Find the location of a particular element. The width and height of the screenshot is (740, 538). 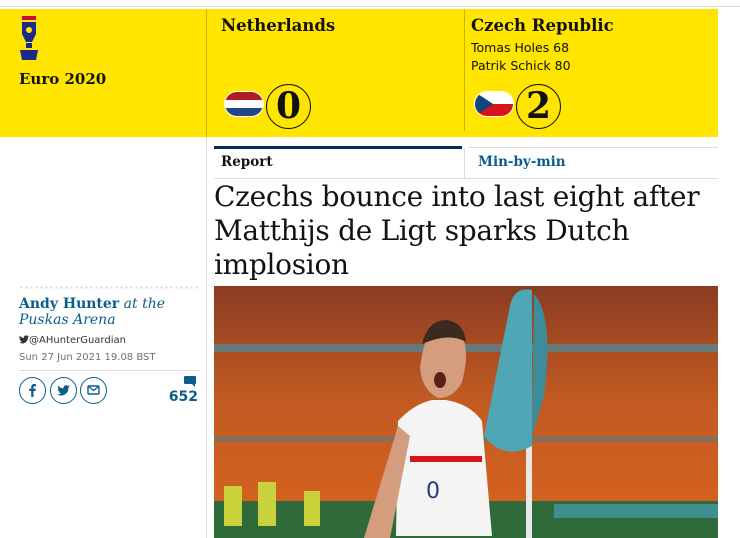

twitter-icon is located at coordinates (63, 390).